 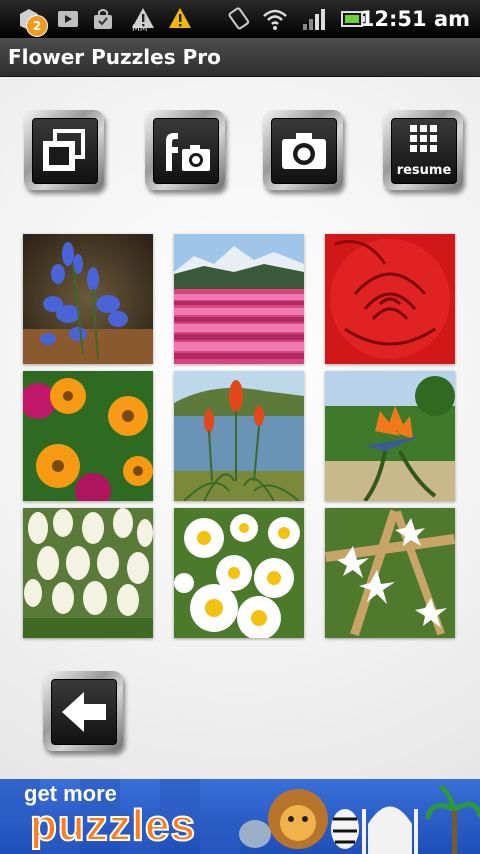 I want to click on white-daisies-image, so click(x=239, y=573).